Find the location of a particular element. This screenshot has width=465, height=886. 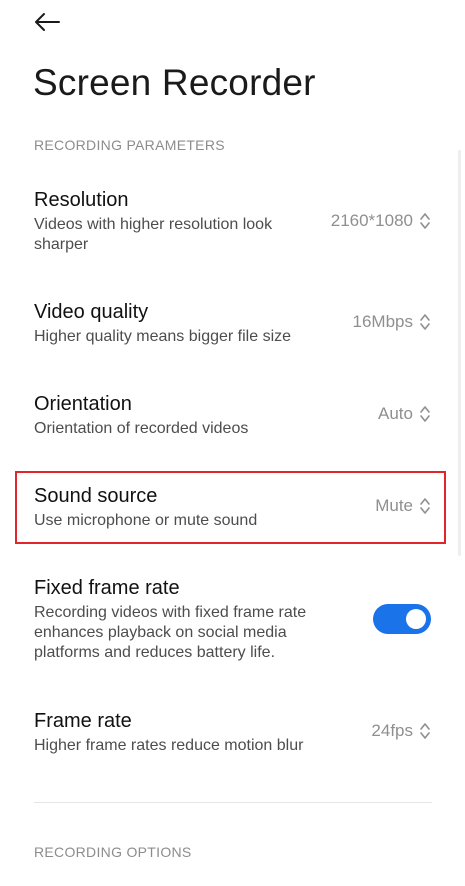

setting-subtitle: Higher quality means bigger file size is located at coordinates (163, 336).